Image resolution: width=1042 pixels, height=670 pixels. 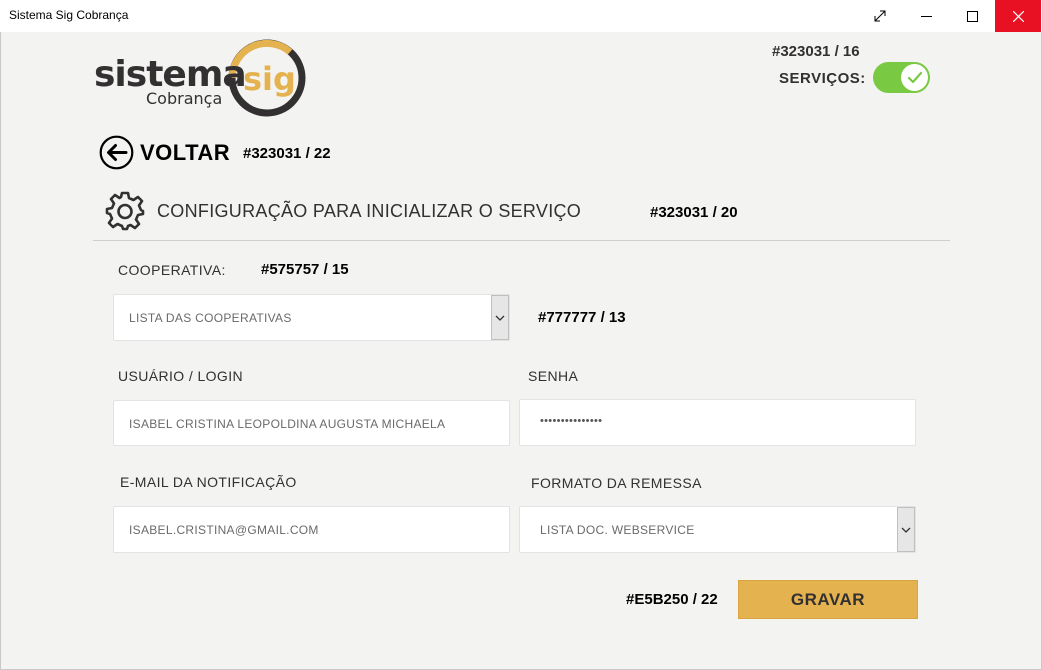 I want to click on maximize-icon, so click(x=972, y=16).